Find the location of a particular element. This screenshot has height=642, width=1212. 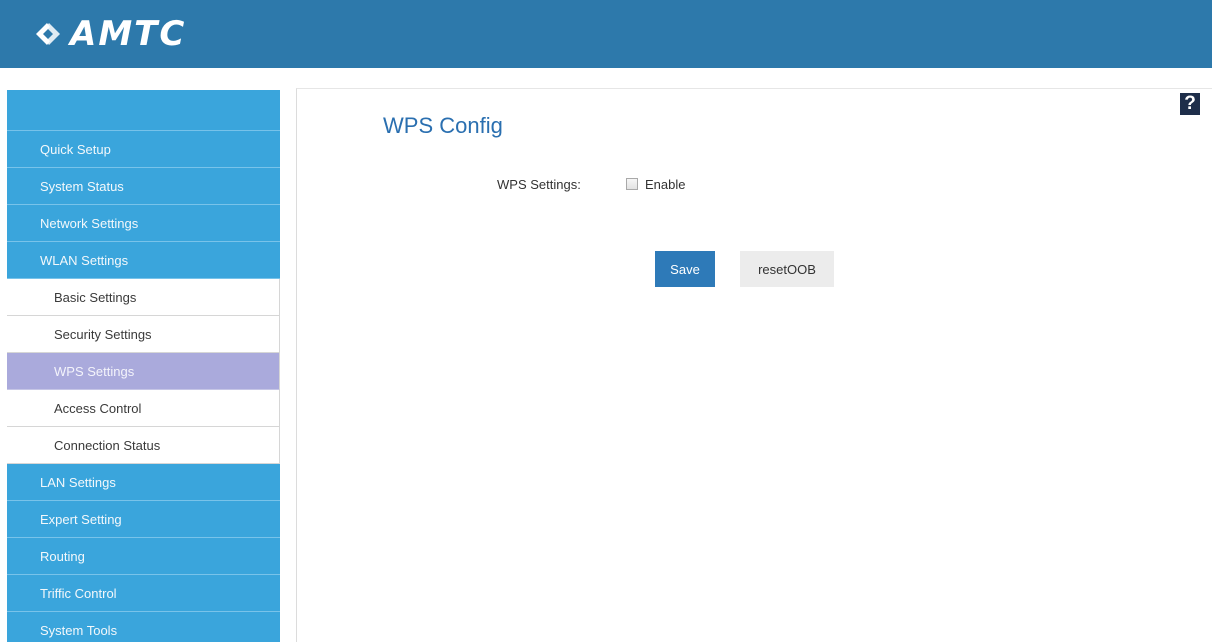

sidebar-item-access-control: Access Control is located at coordinates (143, 408).